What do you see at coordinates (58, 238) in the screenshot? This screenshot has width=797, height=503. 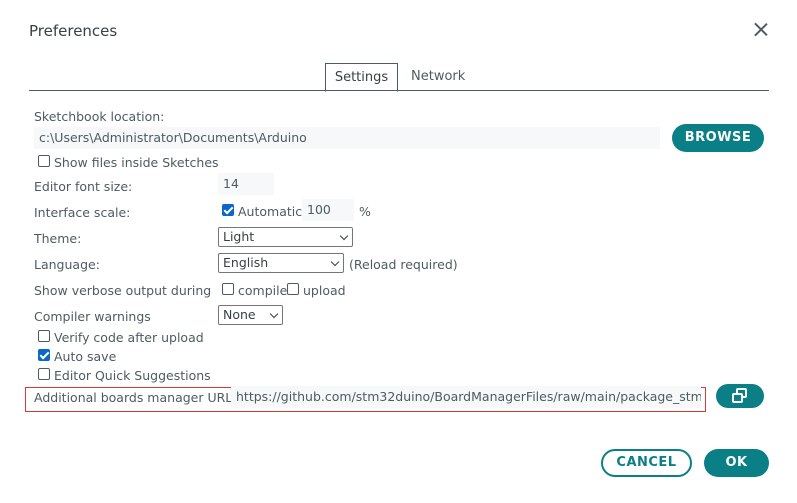 I see `theme-label: Theme:` at bounding box center [58, 238].